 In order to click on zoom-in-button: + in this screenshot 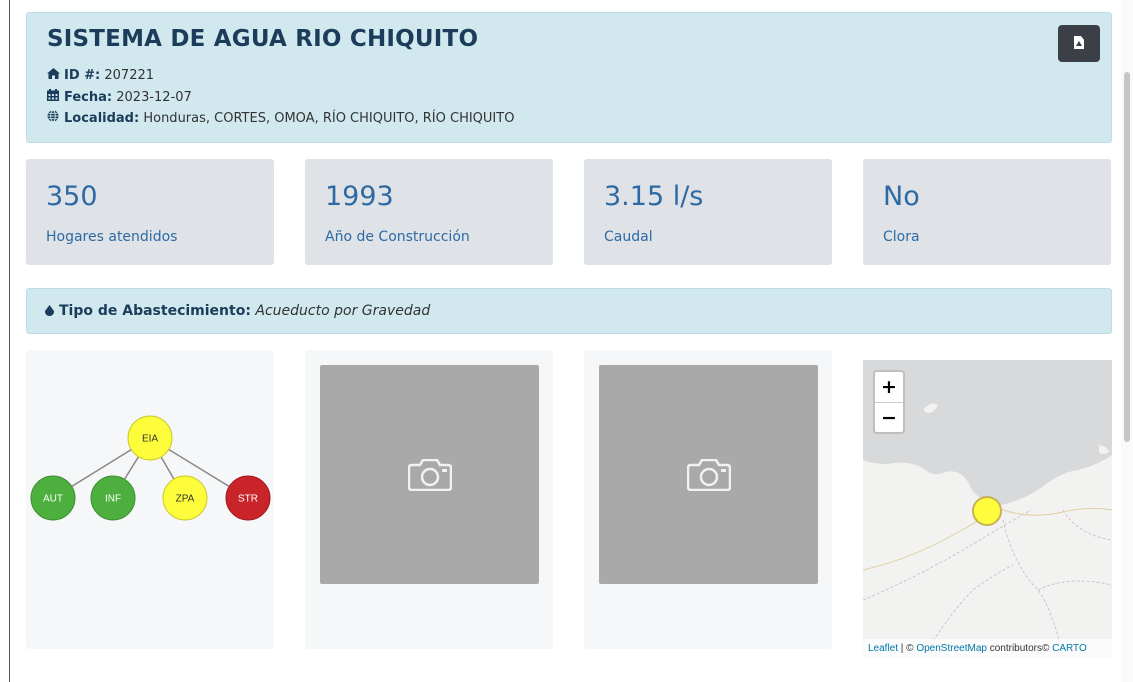, I will do `click(889, 387)`.